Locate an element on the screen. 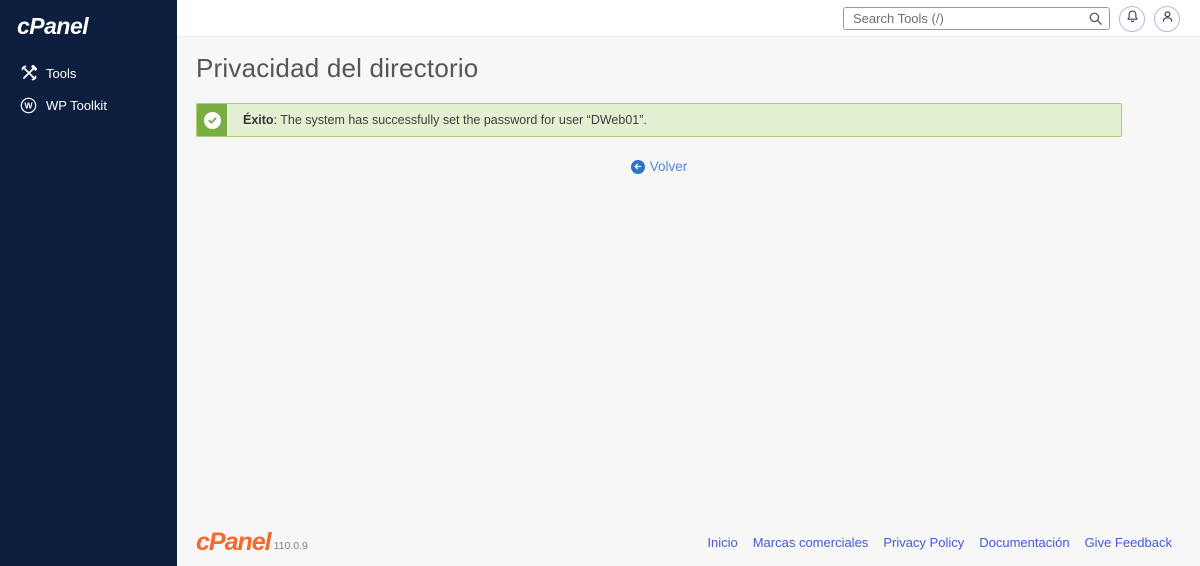 This screenshot has width=1200, height=566. footer-link-documentacion: Documentación is located at coordinates (1024, 542).